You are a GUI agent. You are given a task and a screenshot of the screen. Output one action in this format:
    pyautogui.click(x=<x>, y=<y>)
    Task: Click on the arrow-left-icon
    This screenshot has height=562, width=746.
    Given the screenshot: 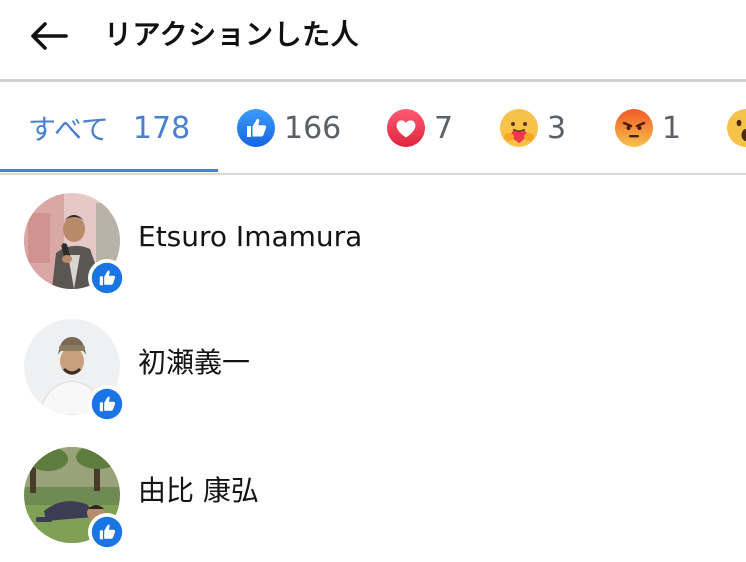 What is the action you would take?
    pyautogui.click(x=49, y=36)
    